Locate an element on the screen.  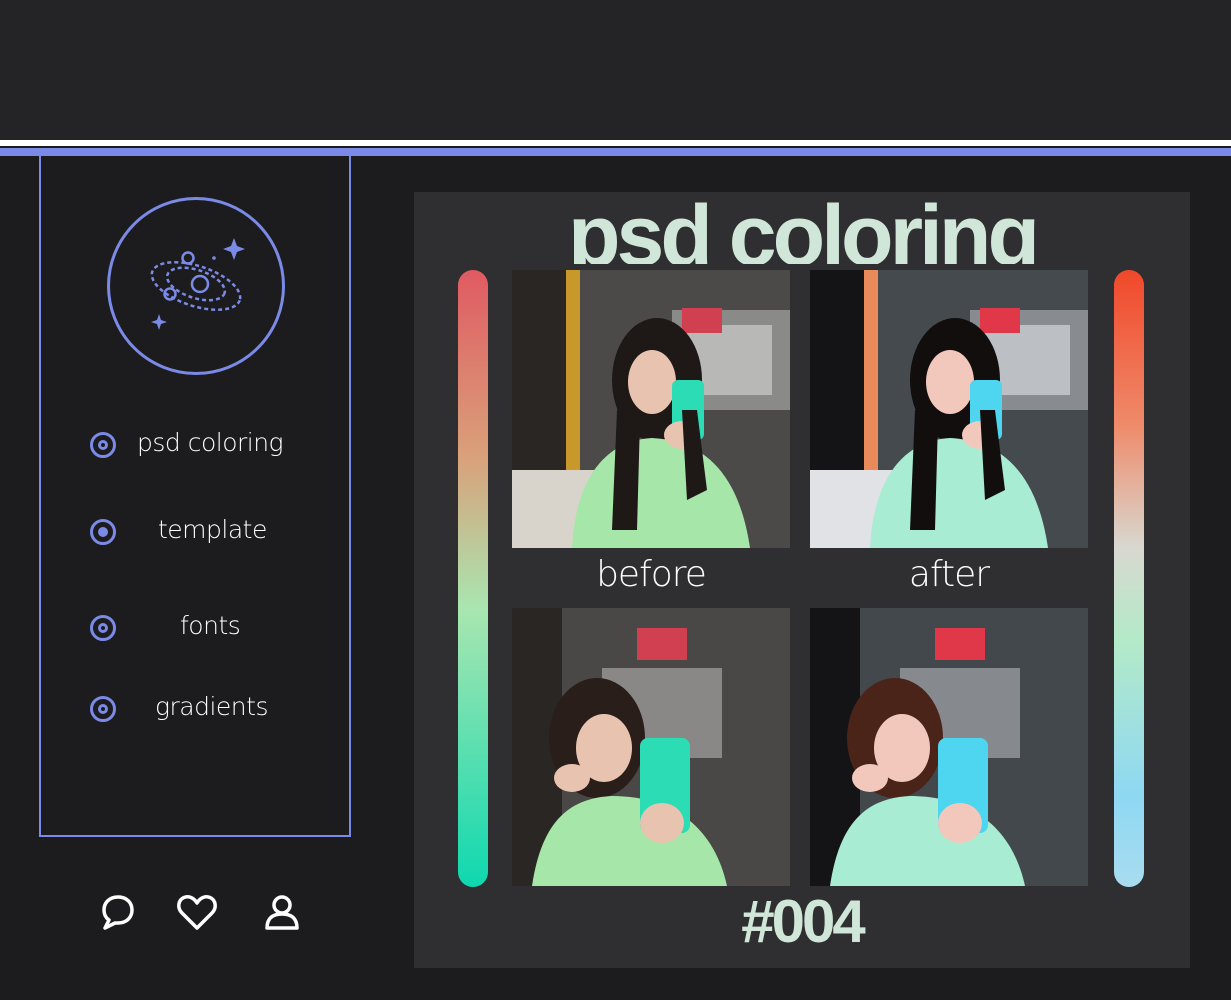
top-banner is located at coordinates (615, 70).